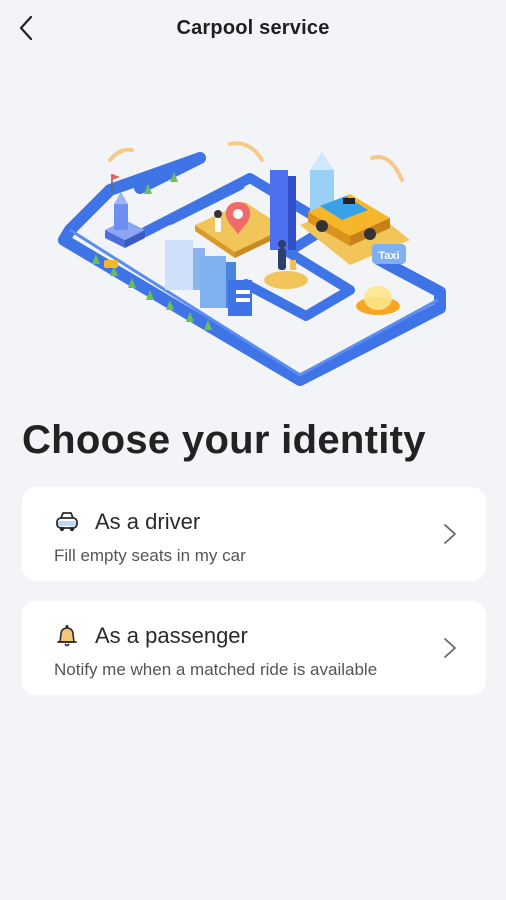  Describe the element at coordinates (388, 256) in the screenshot. I see `taxi-sign-text: Taxi` at that location.